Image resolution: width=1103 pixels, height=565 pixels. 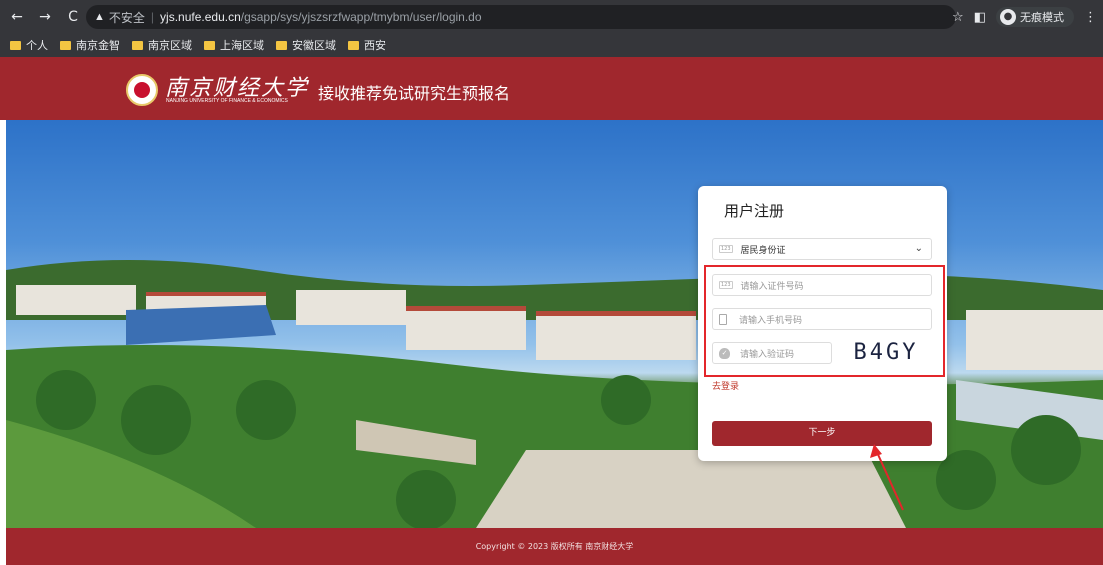 What do you see at coordinates (37, 45) in the screenshot?
I see `bookmark-label: 个人` at bounding box center [37, 45].